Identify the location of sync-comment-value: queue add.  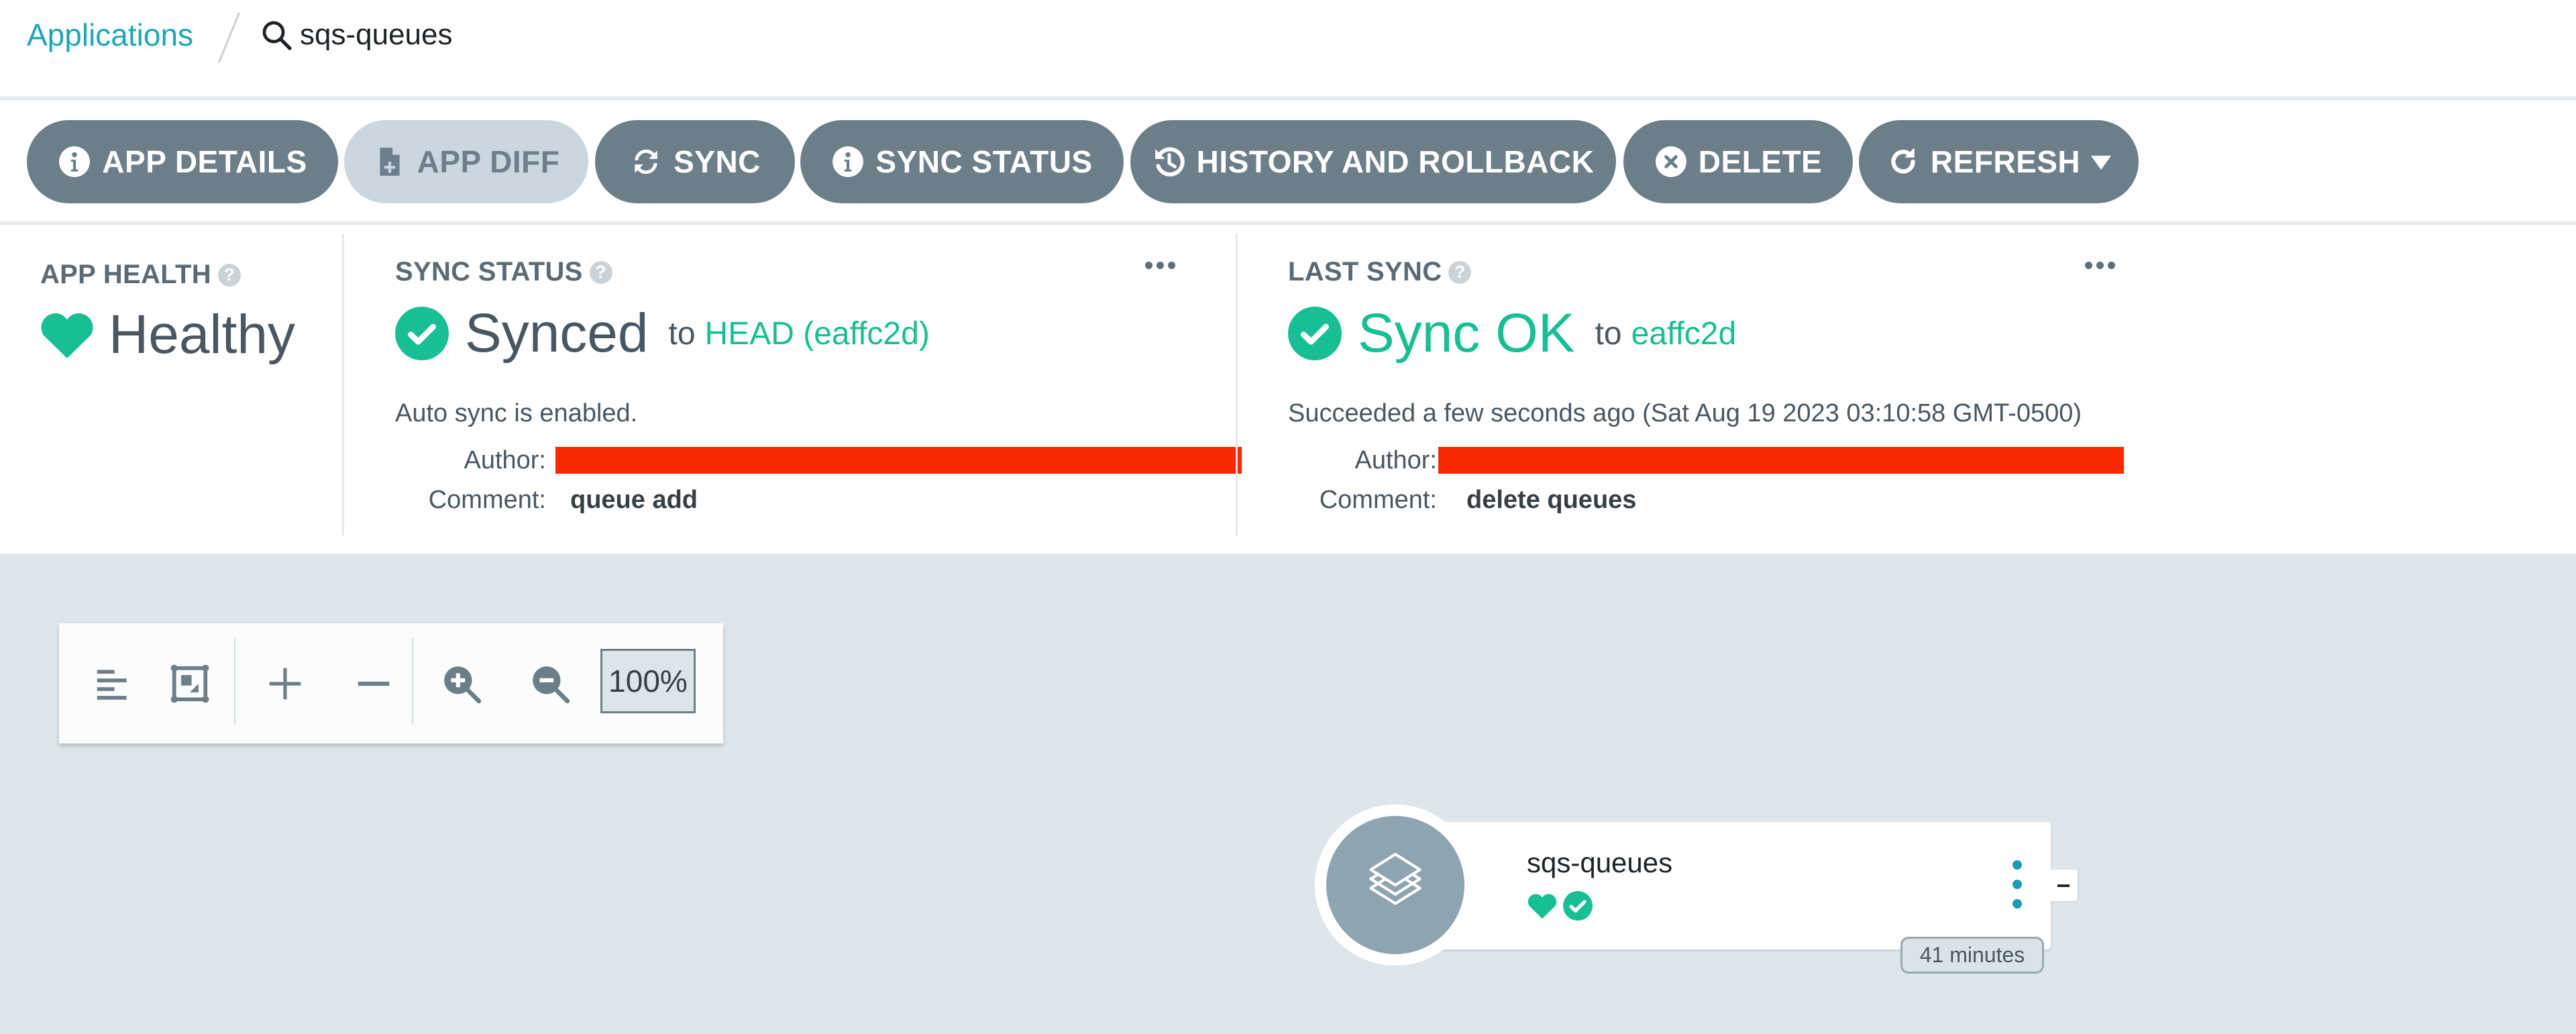
(634, 500).